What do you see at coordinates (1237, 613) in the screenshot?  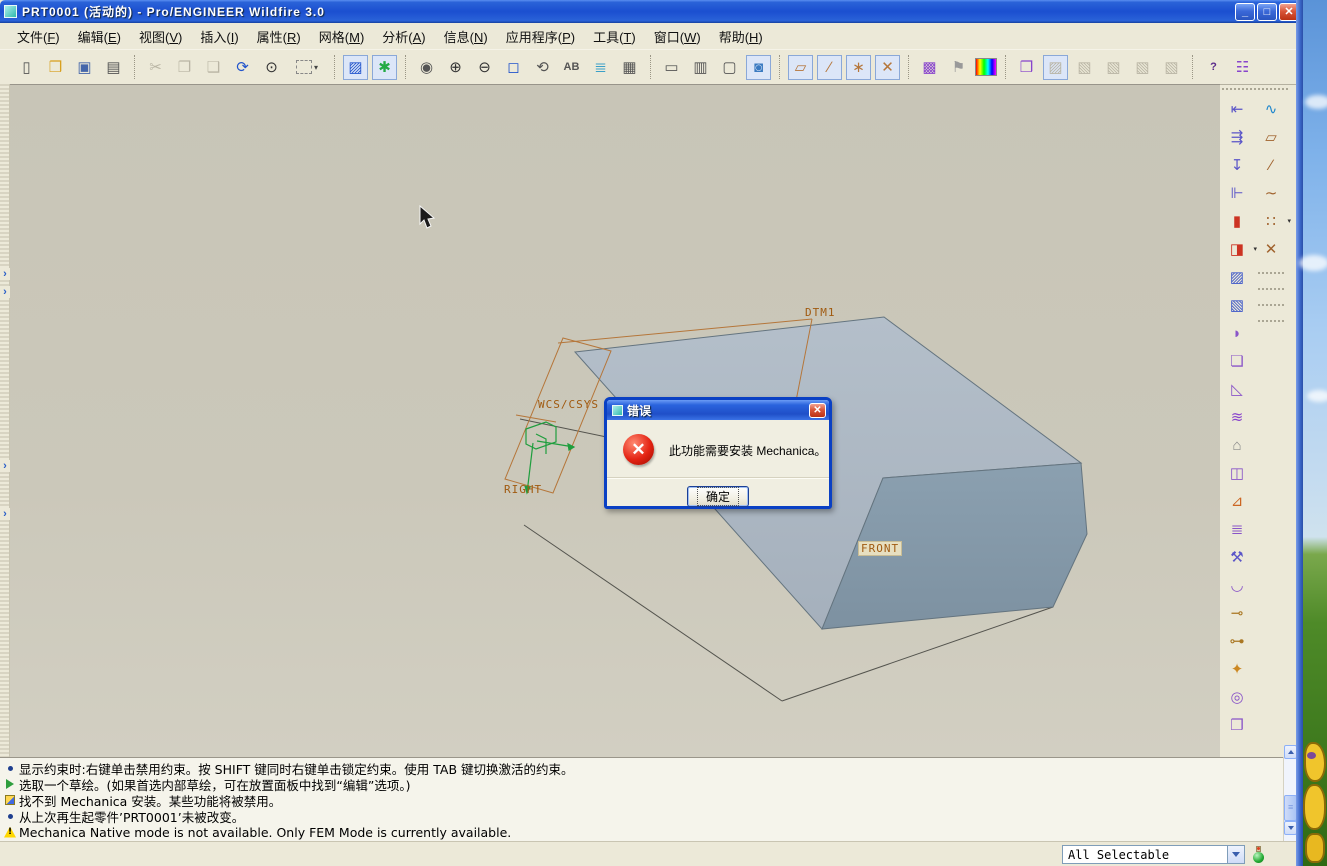 I see `measure-tag-button: ⊸` at bounding box center [1237, 613].